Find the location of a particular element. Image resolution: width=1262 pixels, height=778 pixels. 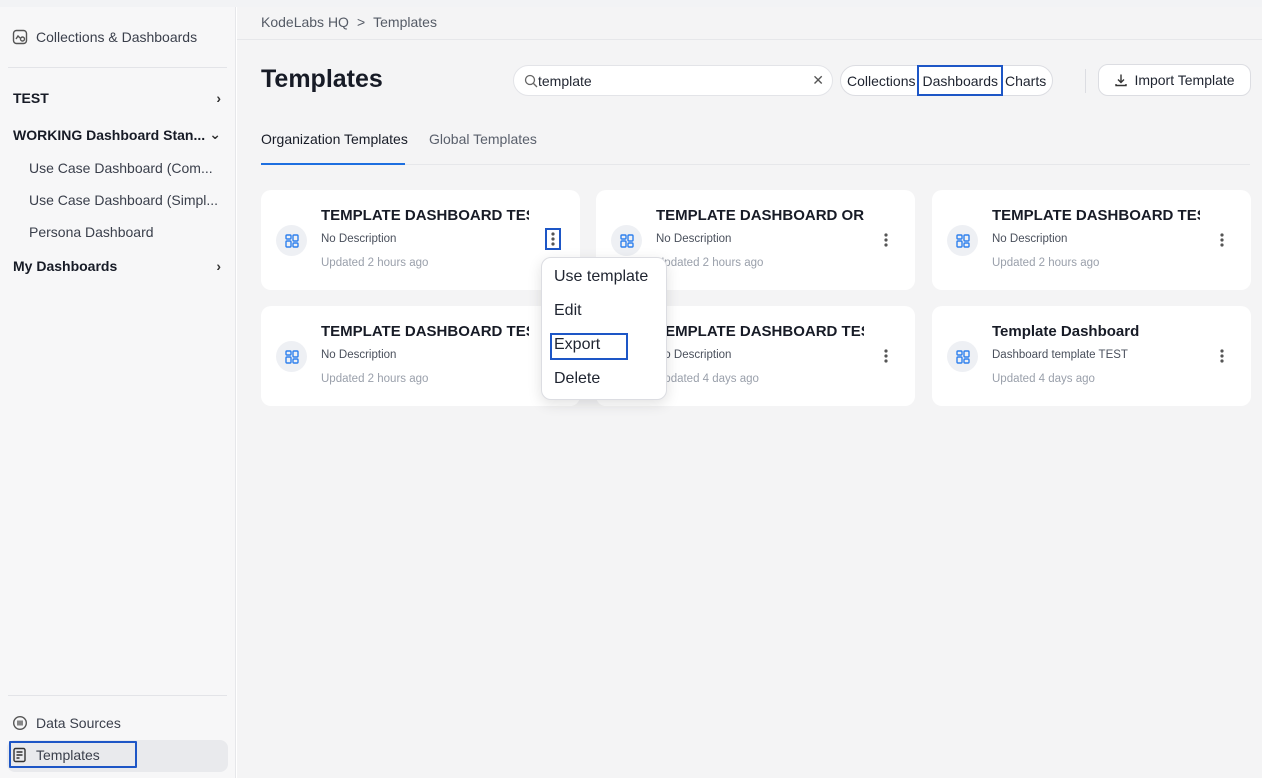

breadcrumb-current: Templates is located at coordinates (405, 22).